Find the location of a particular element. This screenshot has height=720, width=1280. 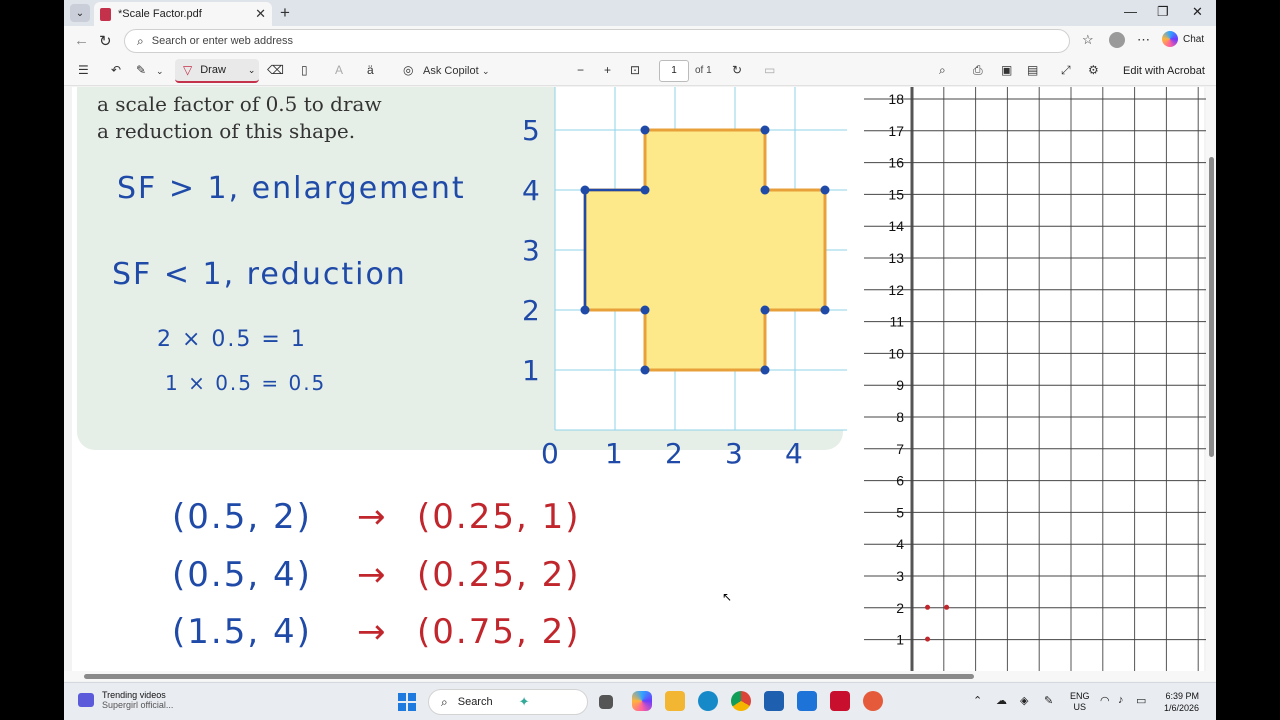

task-view-icon is located at coordinates (606, 702).